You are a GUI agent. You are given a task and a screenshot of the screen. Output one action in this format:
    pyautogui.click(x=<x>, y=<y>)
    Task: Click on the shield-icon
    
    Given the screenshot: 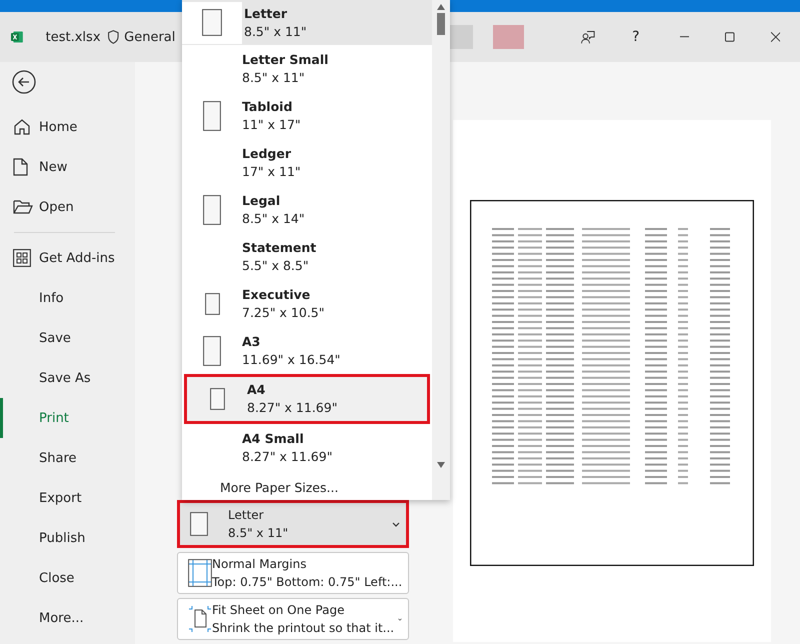 What is the action you would take?
    pyautogui.click(x=113, y=37)
    